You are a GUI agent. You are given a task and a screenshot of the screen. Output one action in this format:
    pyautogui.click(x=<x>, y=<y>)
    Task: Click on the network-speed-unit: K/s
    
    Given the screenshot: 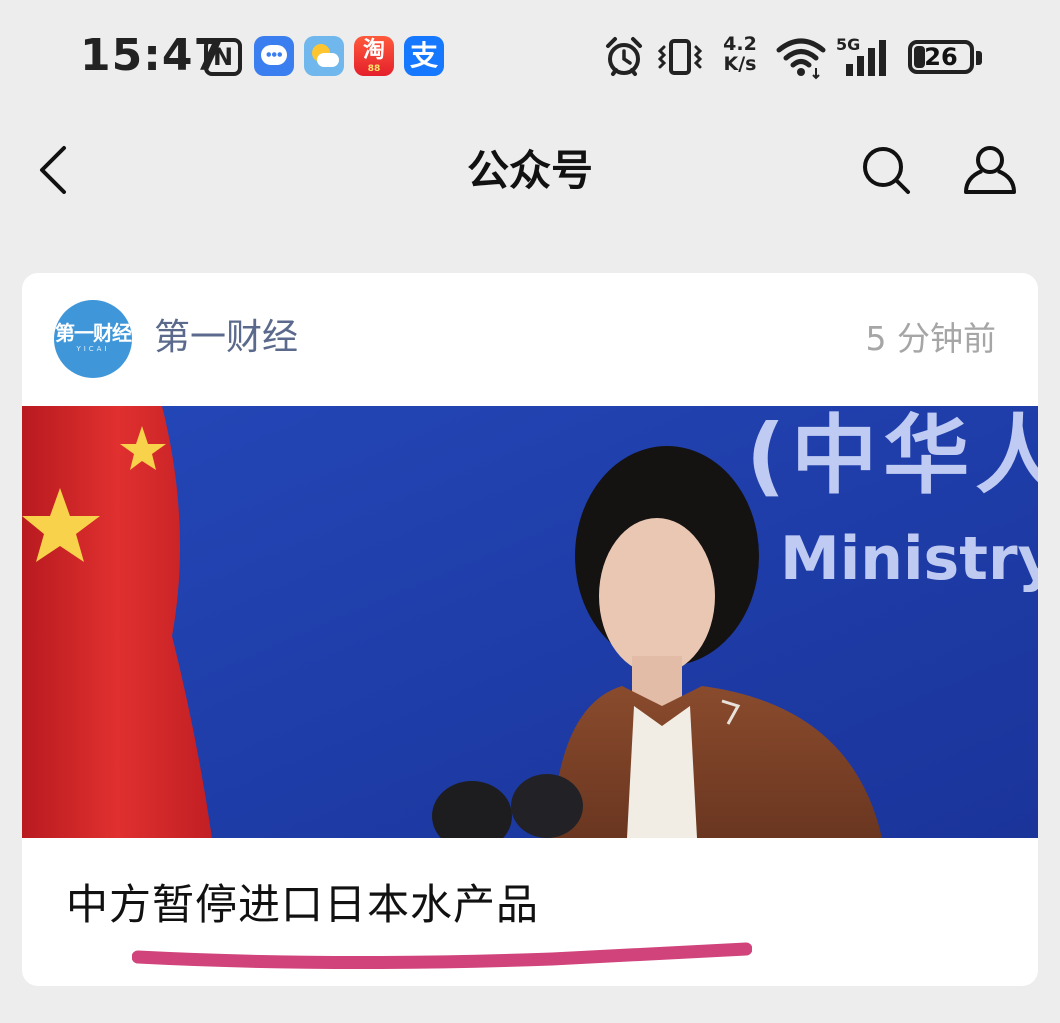 What is the action you would take?
    pyautogui.click(x=740, y=64)
    